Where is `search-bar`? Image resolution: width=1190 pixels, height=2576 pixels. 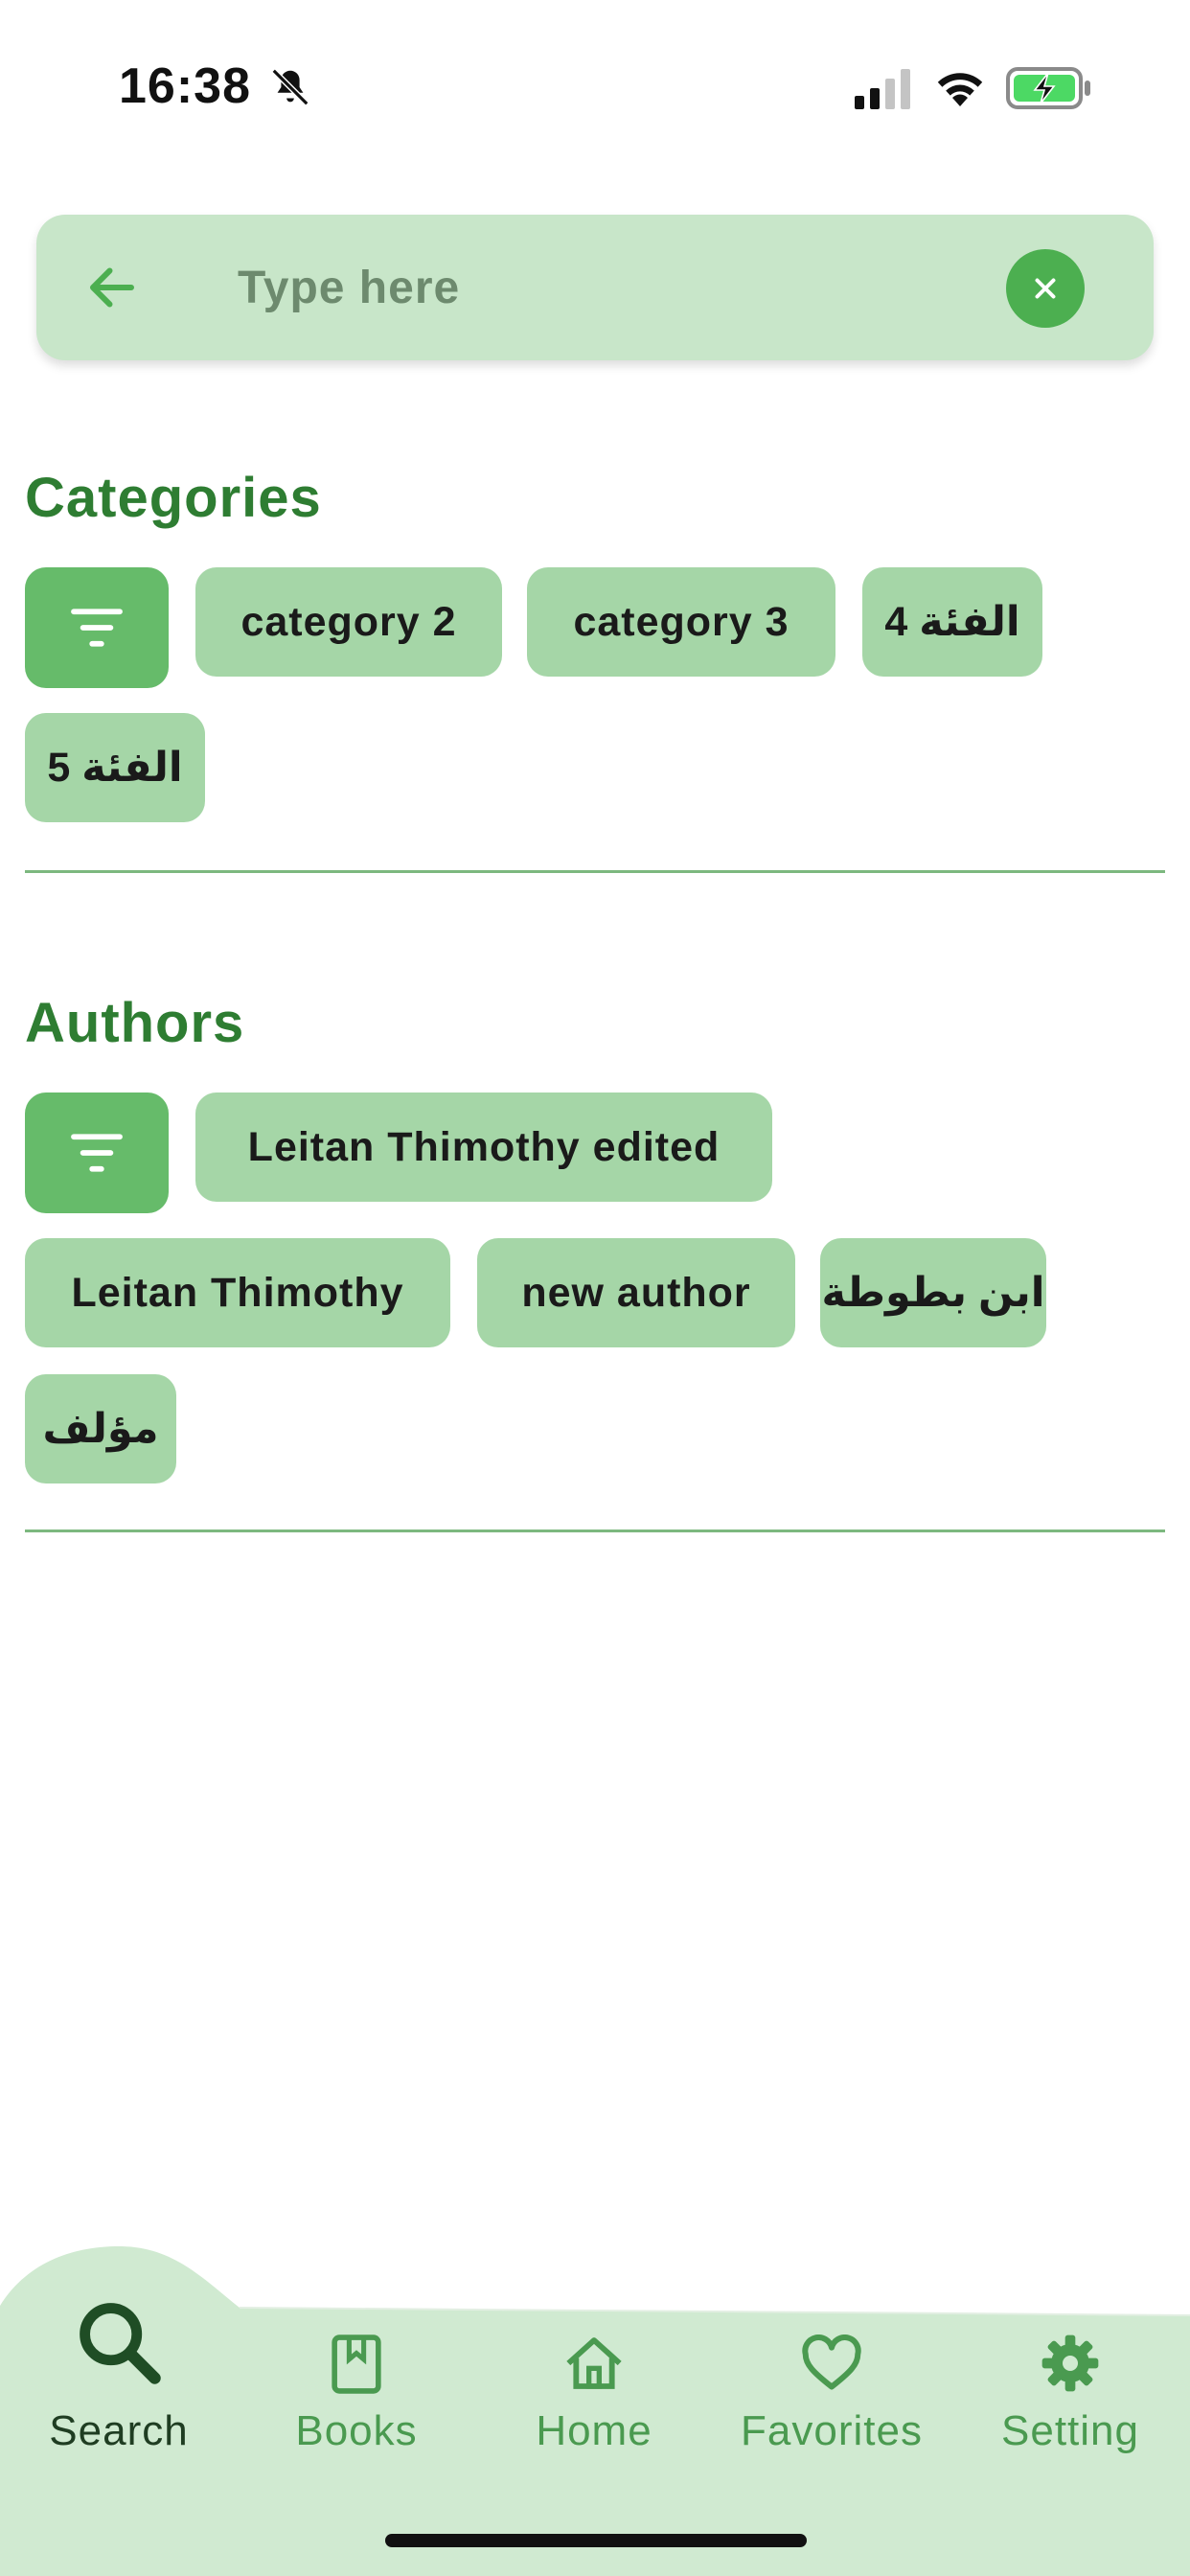 search-bar is located at coordinates (595, 287).